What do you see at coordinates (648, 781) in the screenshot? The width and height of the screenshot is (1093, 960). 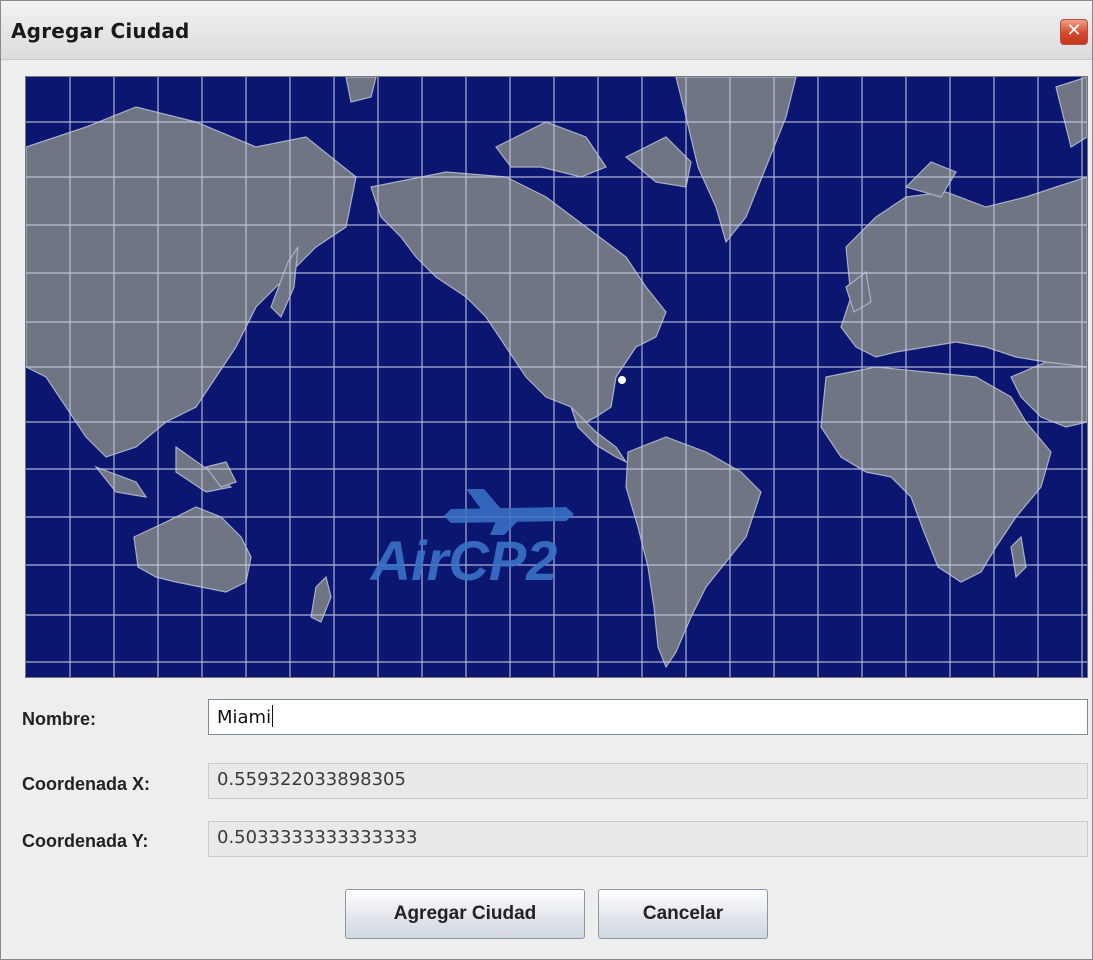 I see `coordenada-x-field: 0.559322033898305` at bounding box center [648, 781].